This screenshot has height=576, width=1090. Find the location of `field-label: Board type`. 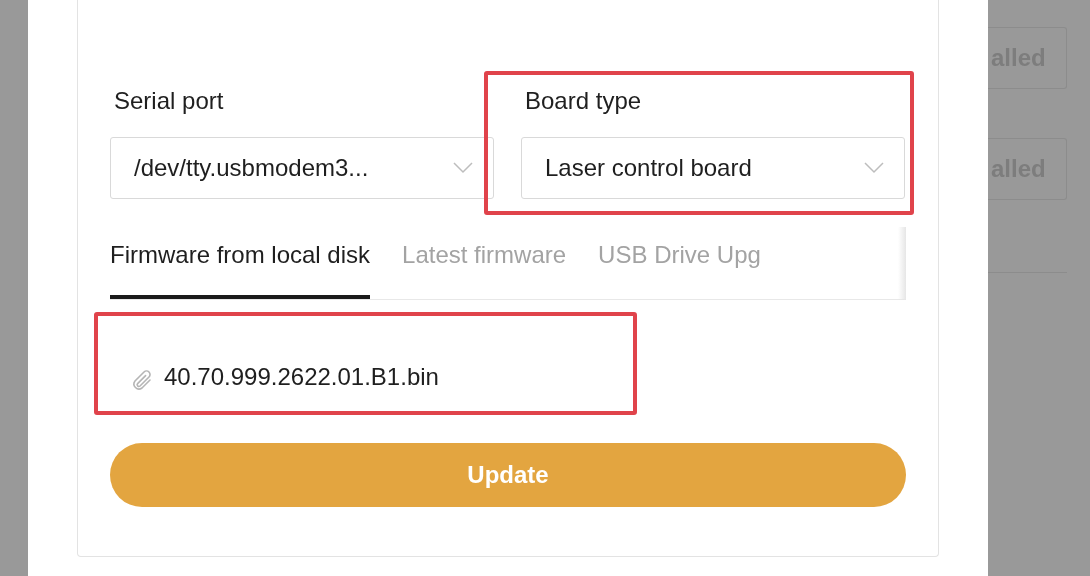

field-label: Board type is located at coordinates (583, 101).